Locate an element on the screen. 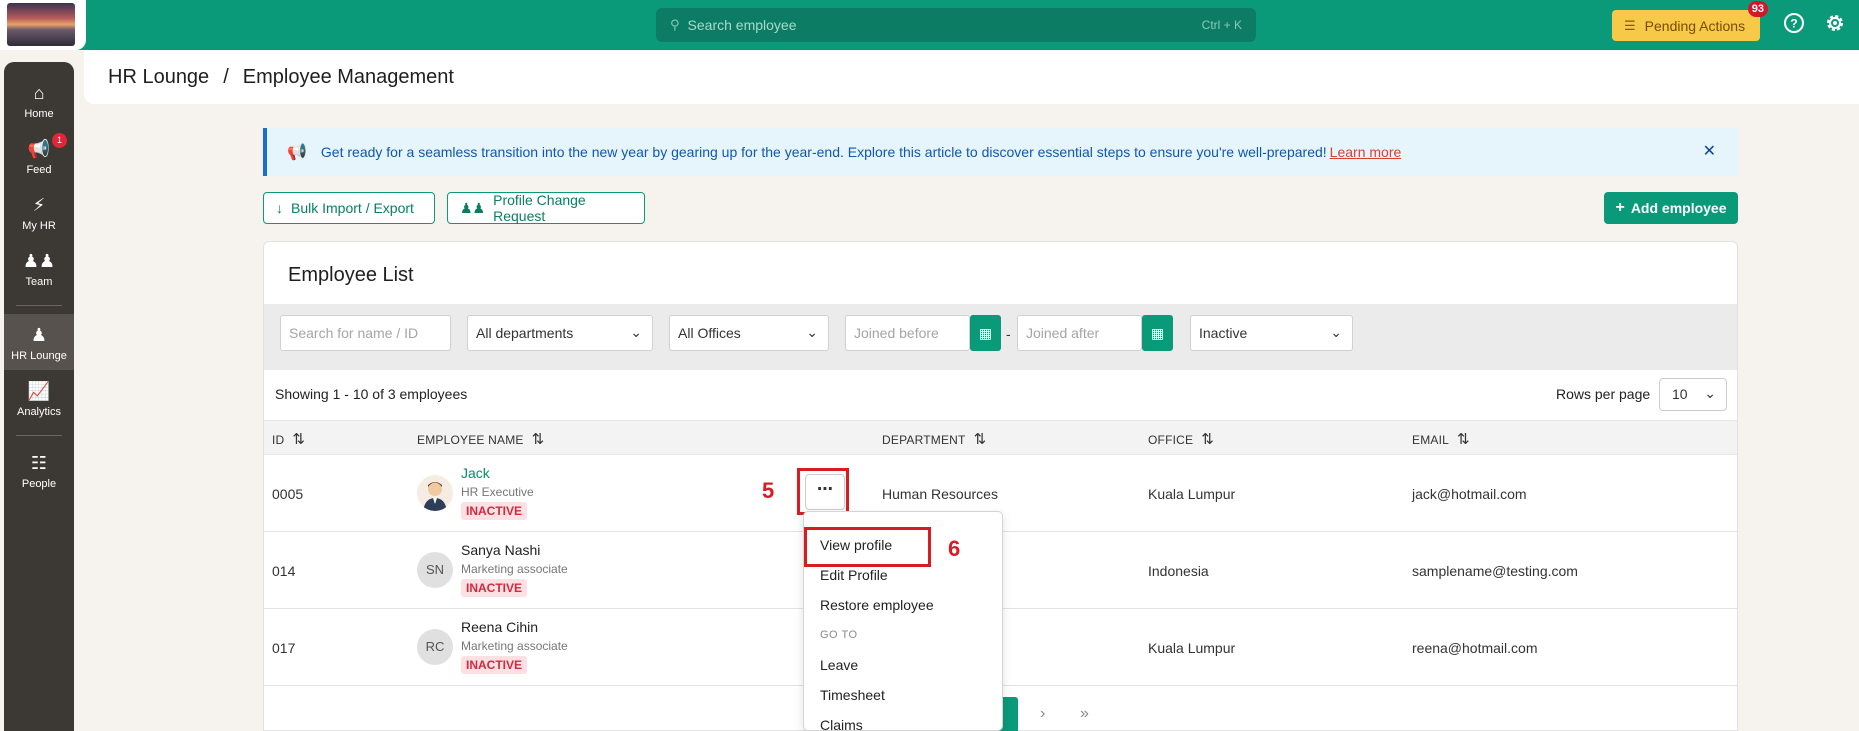 This screenshot has width=1859, height=731. office-select: All Offices ⌄ is located at coordinates (749, 333).